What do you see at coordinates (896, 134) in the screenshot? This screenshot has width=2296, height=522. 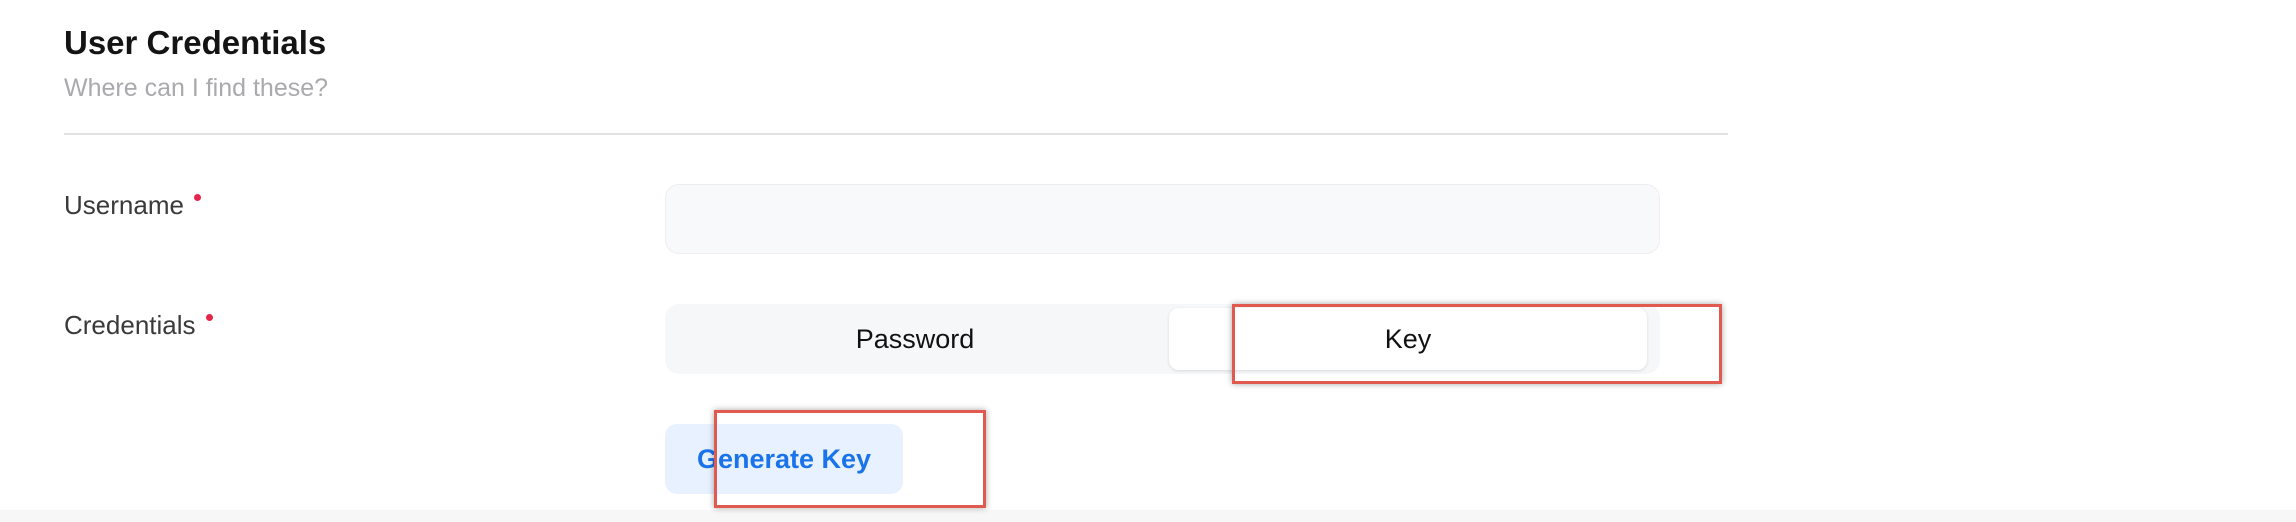 I see `section-divider` at bounding box center [896, 134].